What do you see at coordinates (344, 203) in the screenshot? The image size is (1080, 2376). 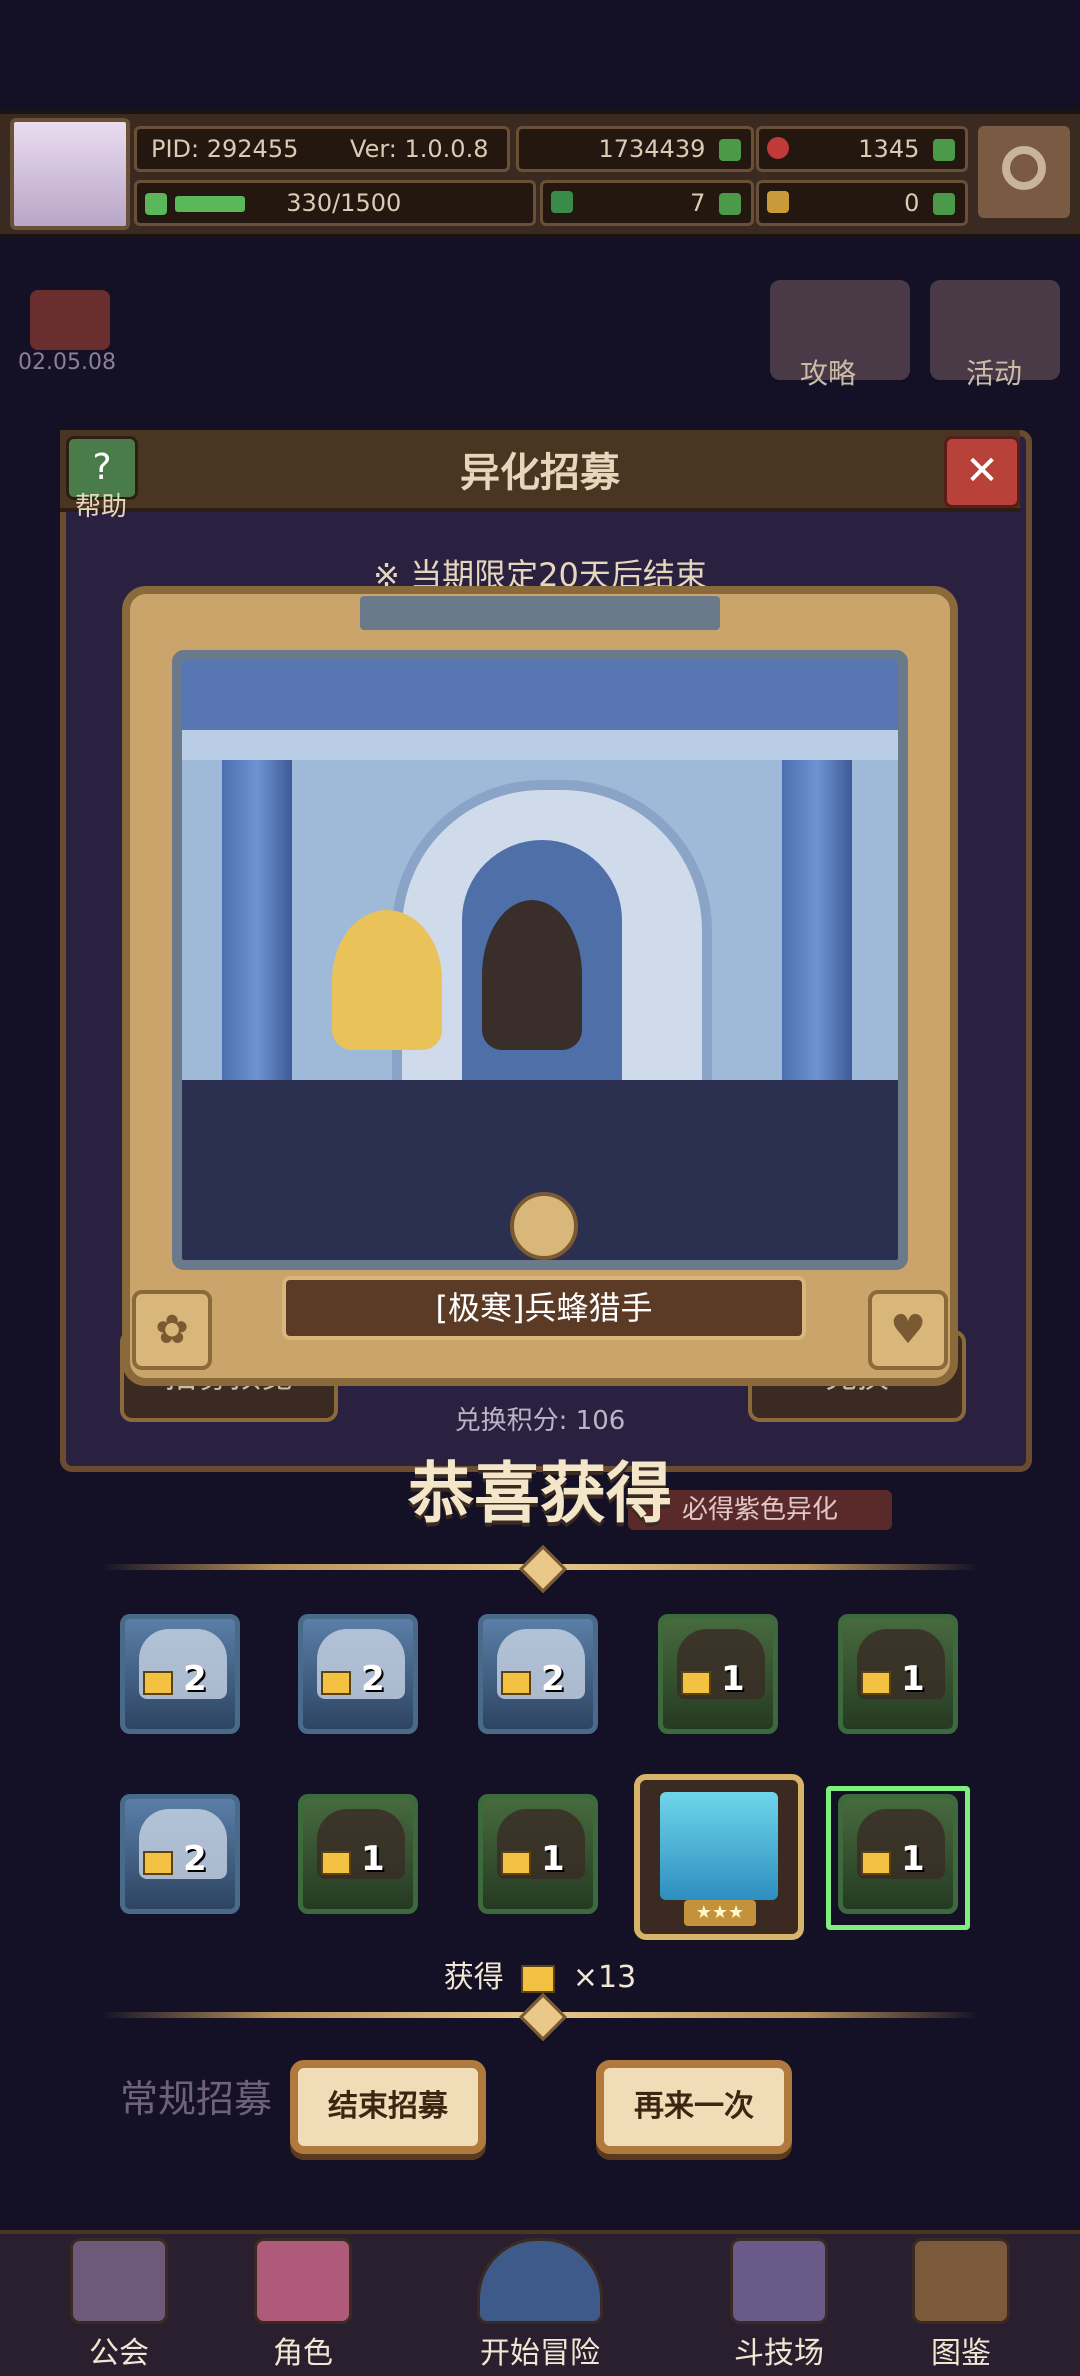 I see `stamina-value: 330/1500` at bounding box center [344, 203].